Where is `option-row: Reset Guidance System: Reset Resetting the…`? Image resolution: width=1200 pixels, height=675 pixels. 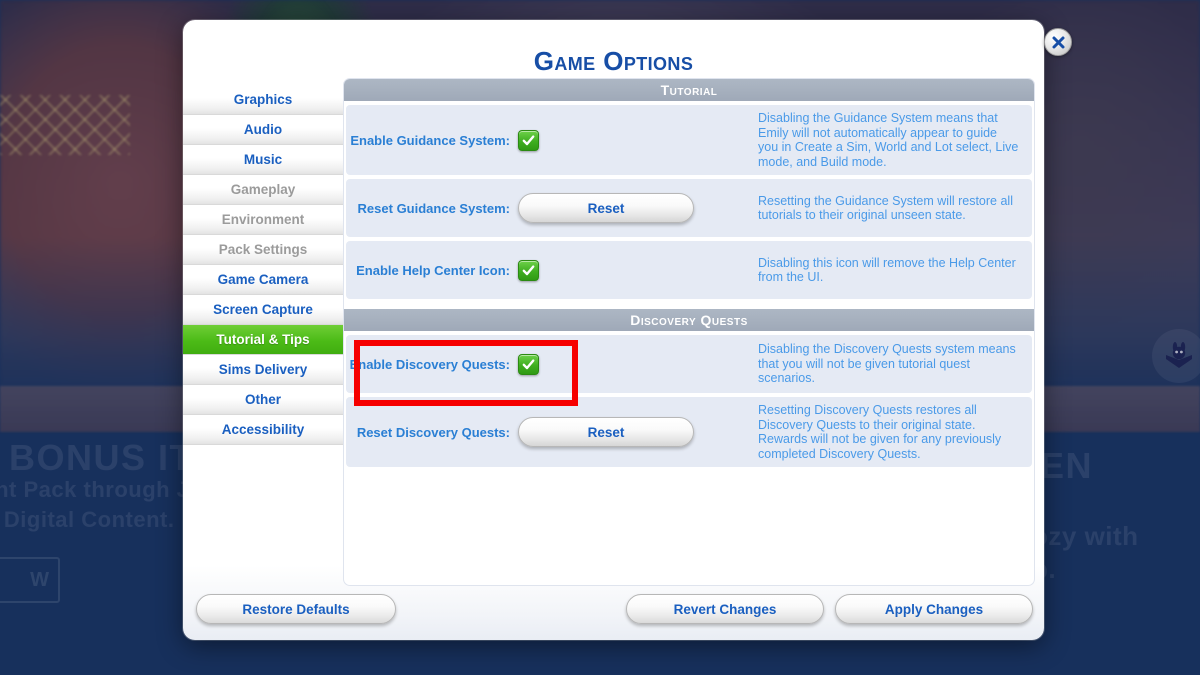
option-row: Reset Guidance System: Reset Resetting the… is located at coordinates (689, 208).